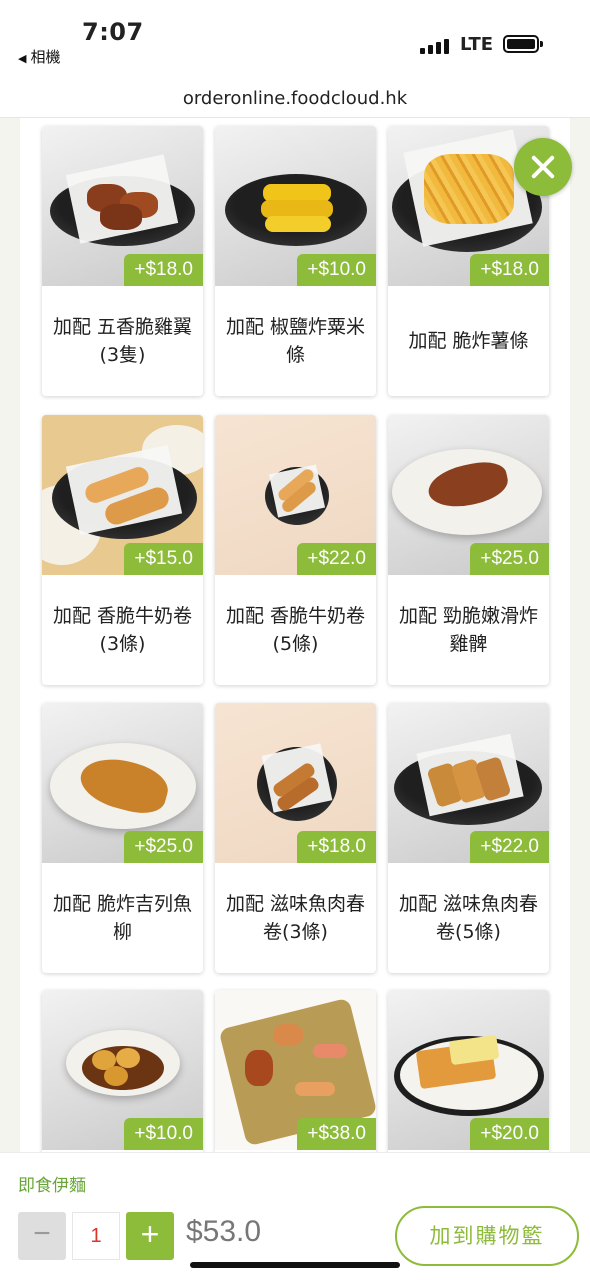 The image size is (590, 1280). I want to click on addon-name: 加配 脆炸吉列魚柳, so click(122, 918).